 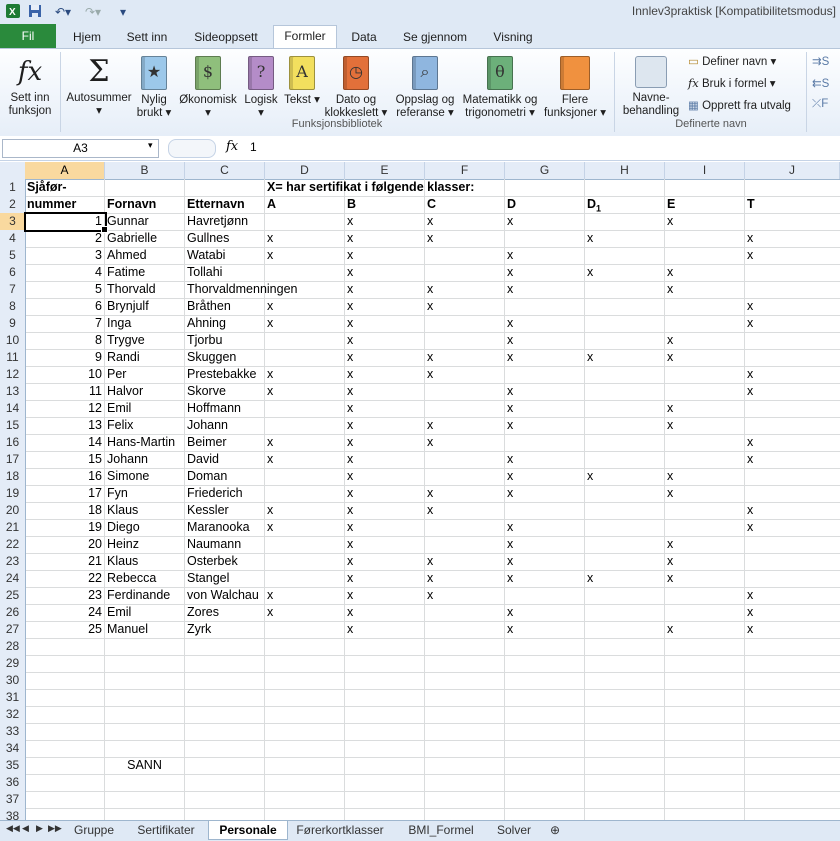 What do you see at coordinates (384, 442) in the screenshot?
I see `cell-e16: x` at bounding box center [384, 442].